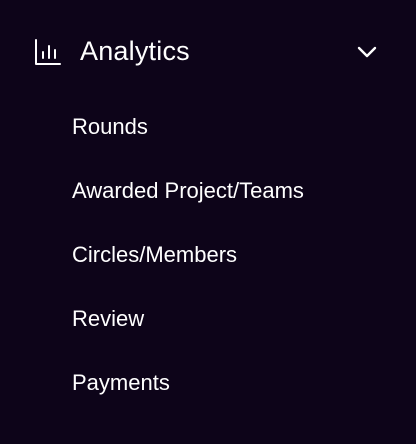  I want to click on sub-item-payments: Payments, so click(221, 383).